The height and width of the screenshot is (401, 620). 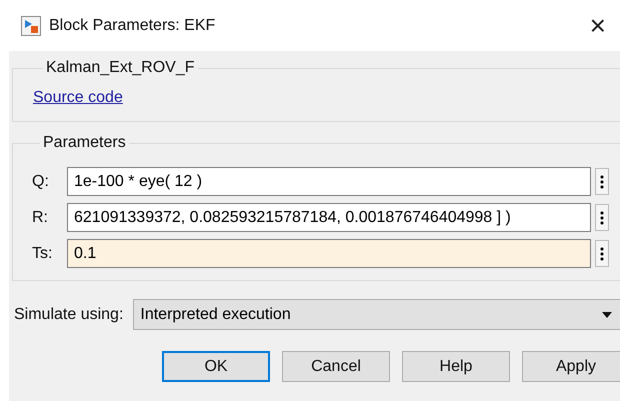 I want to click on simulate-label: Simulate using:, so click(x=69, y=315).